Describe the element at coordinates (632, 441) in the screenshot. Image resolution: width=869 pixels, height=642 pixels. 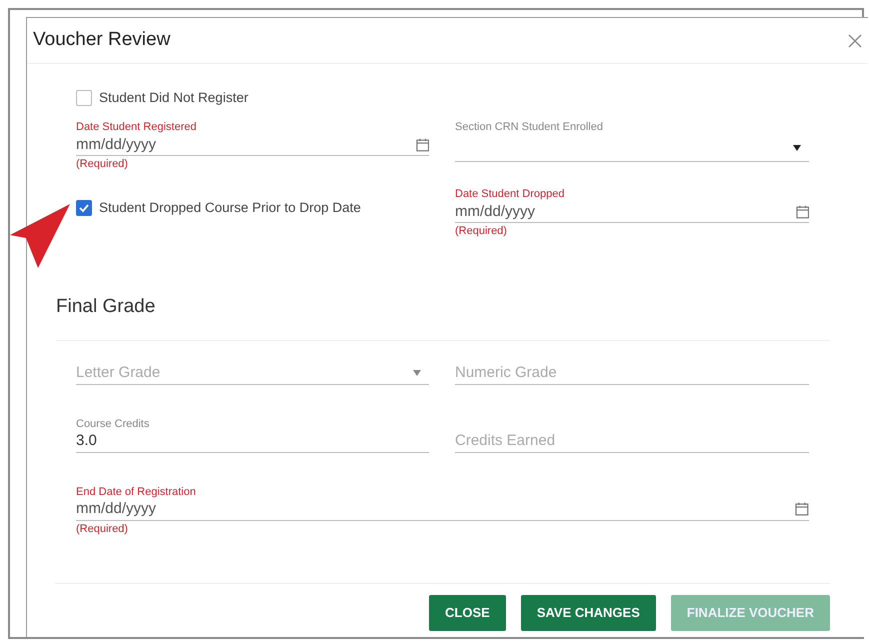
I see `input-field: Credits Earned` at that location.